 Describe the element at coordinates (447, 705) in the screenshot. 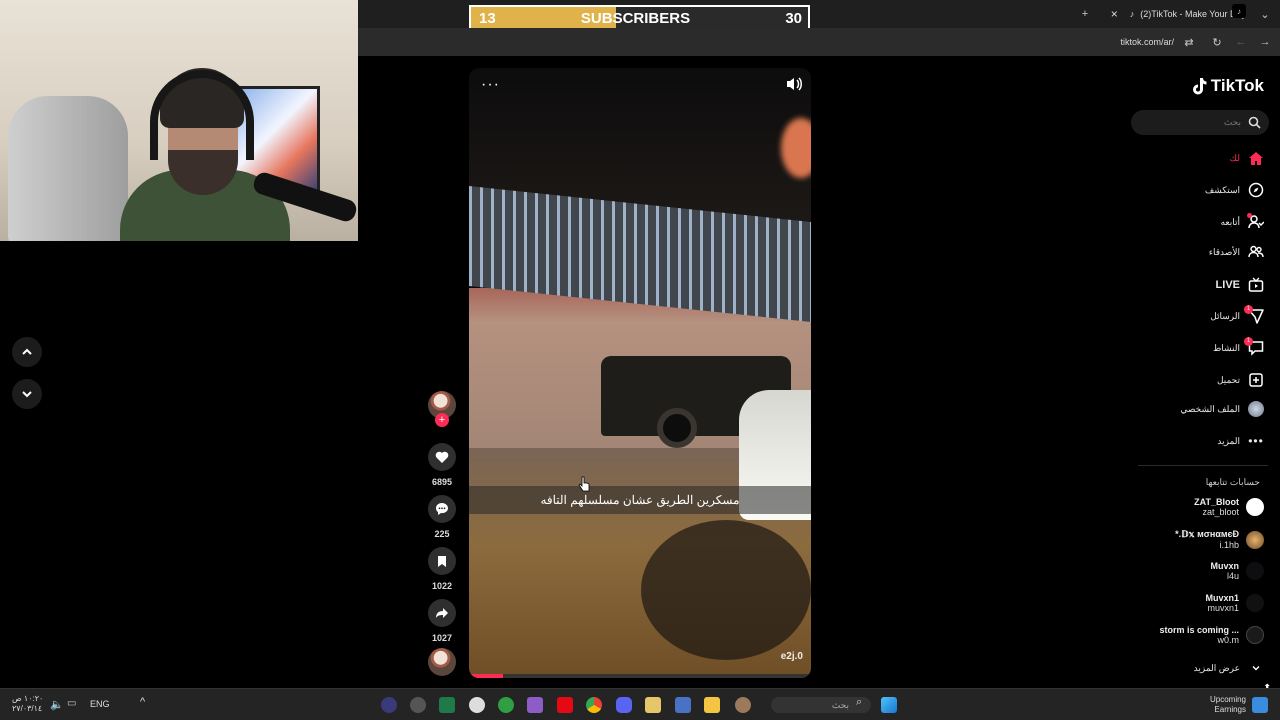

I see `excel-icon` at that location.